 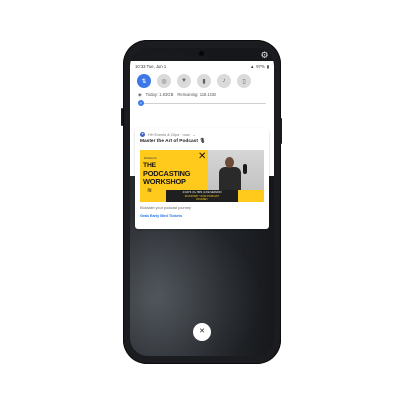 I want to click on volume-button, so click(x=122, y=117).